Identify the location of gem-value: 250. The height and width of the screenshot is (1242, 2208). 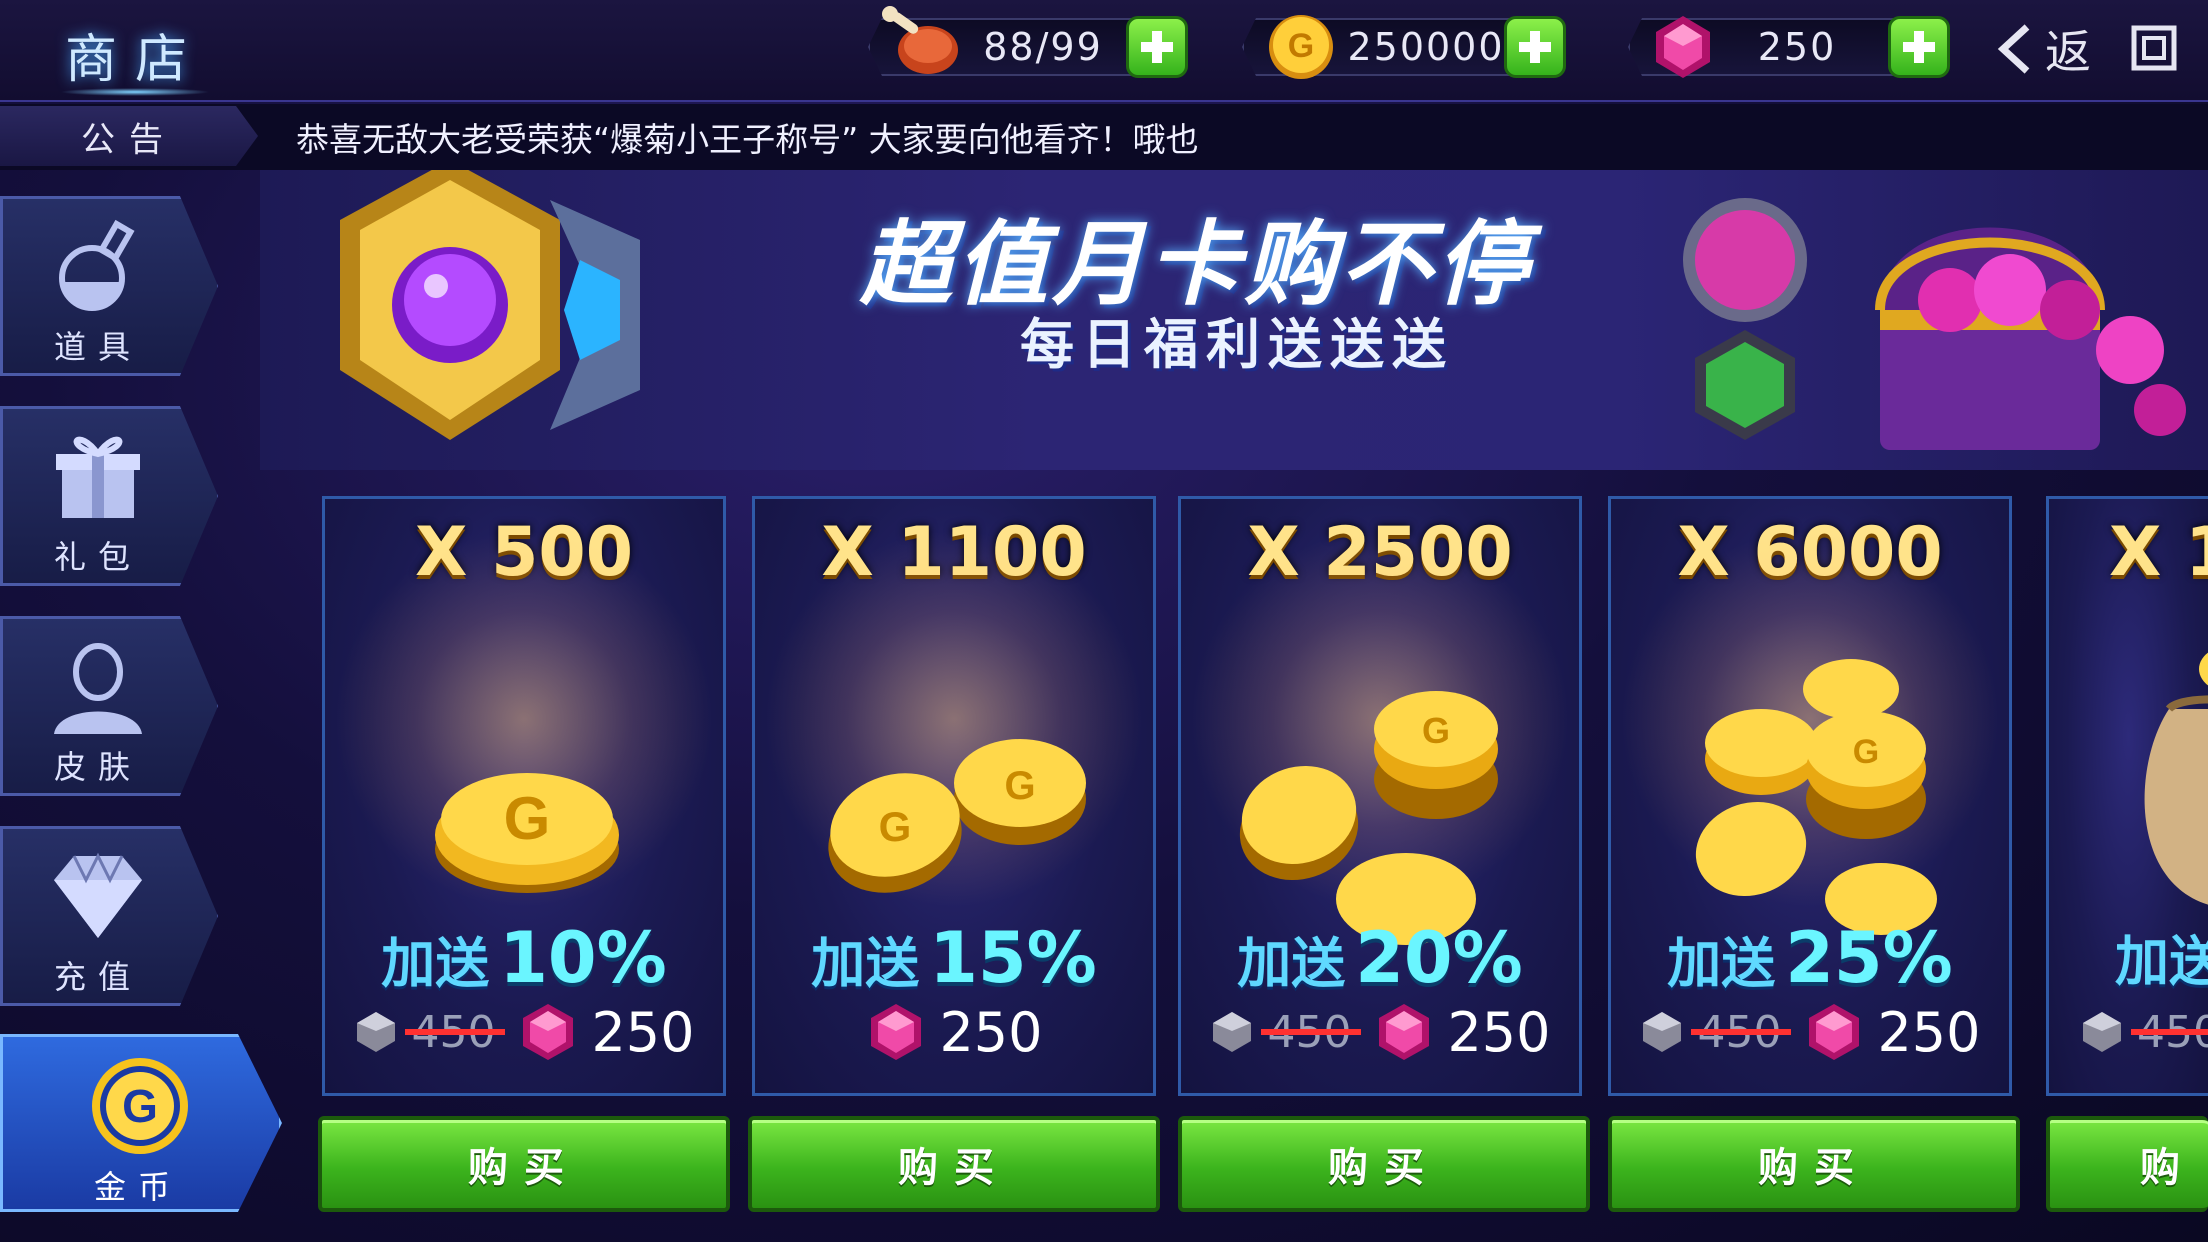
(1797, 47).